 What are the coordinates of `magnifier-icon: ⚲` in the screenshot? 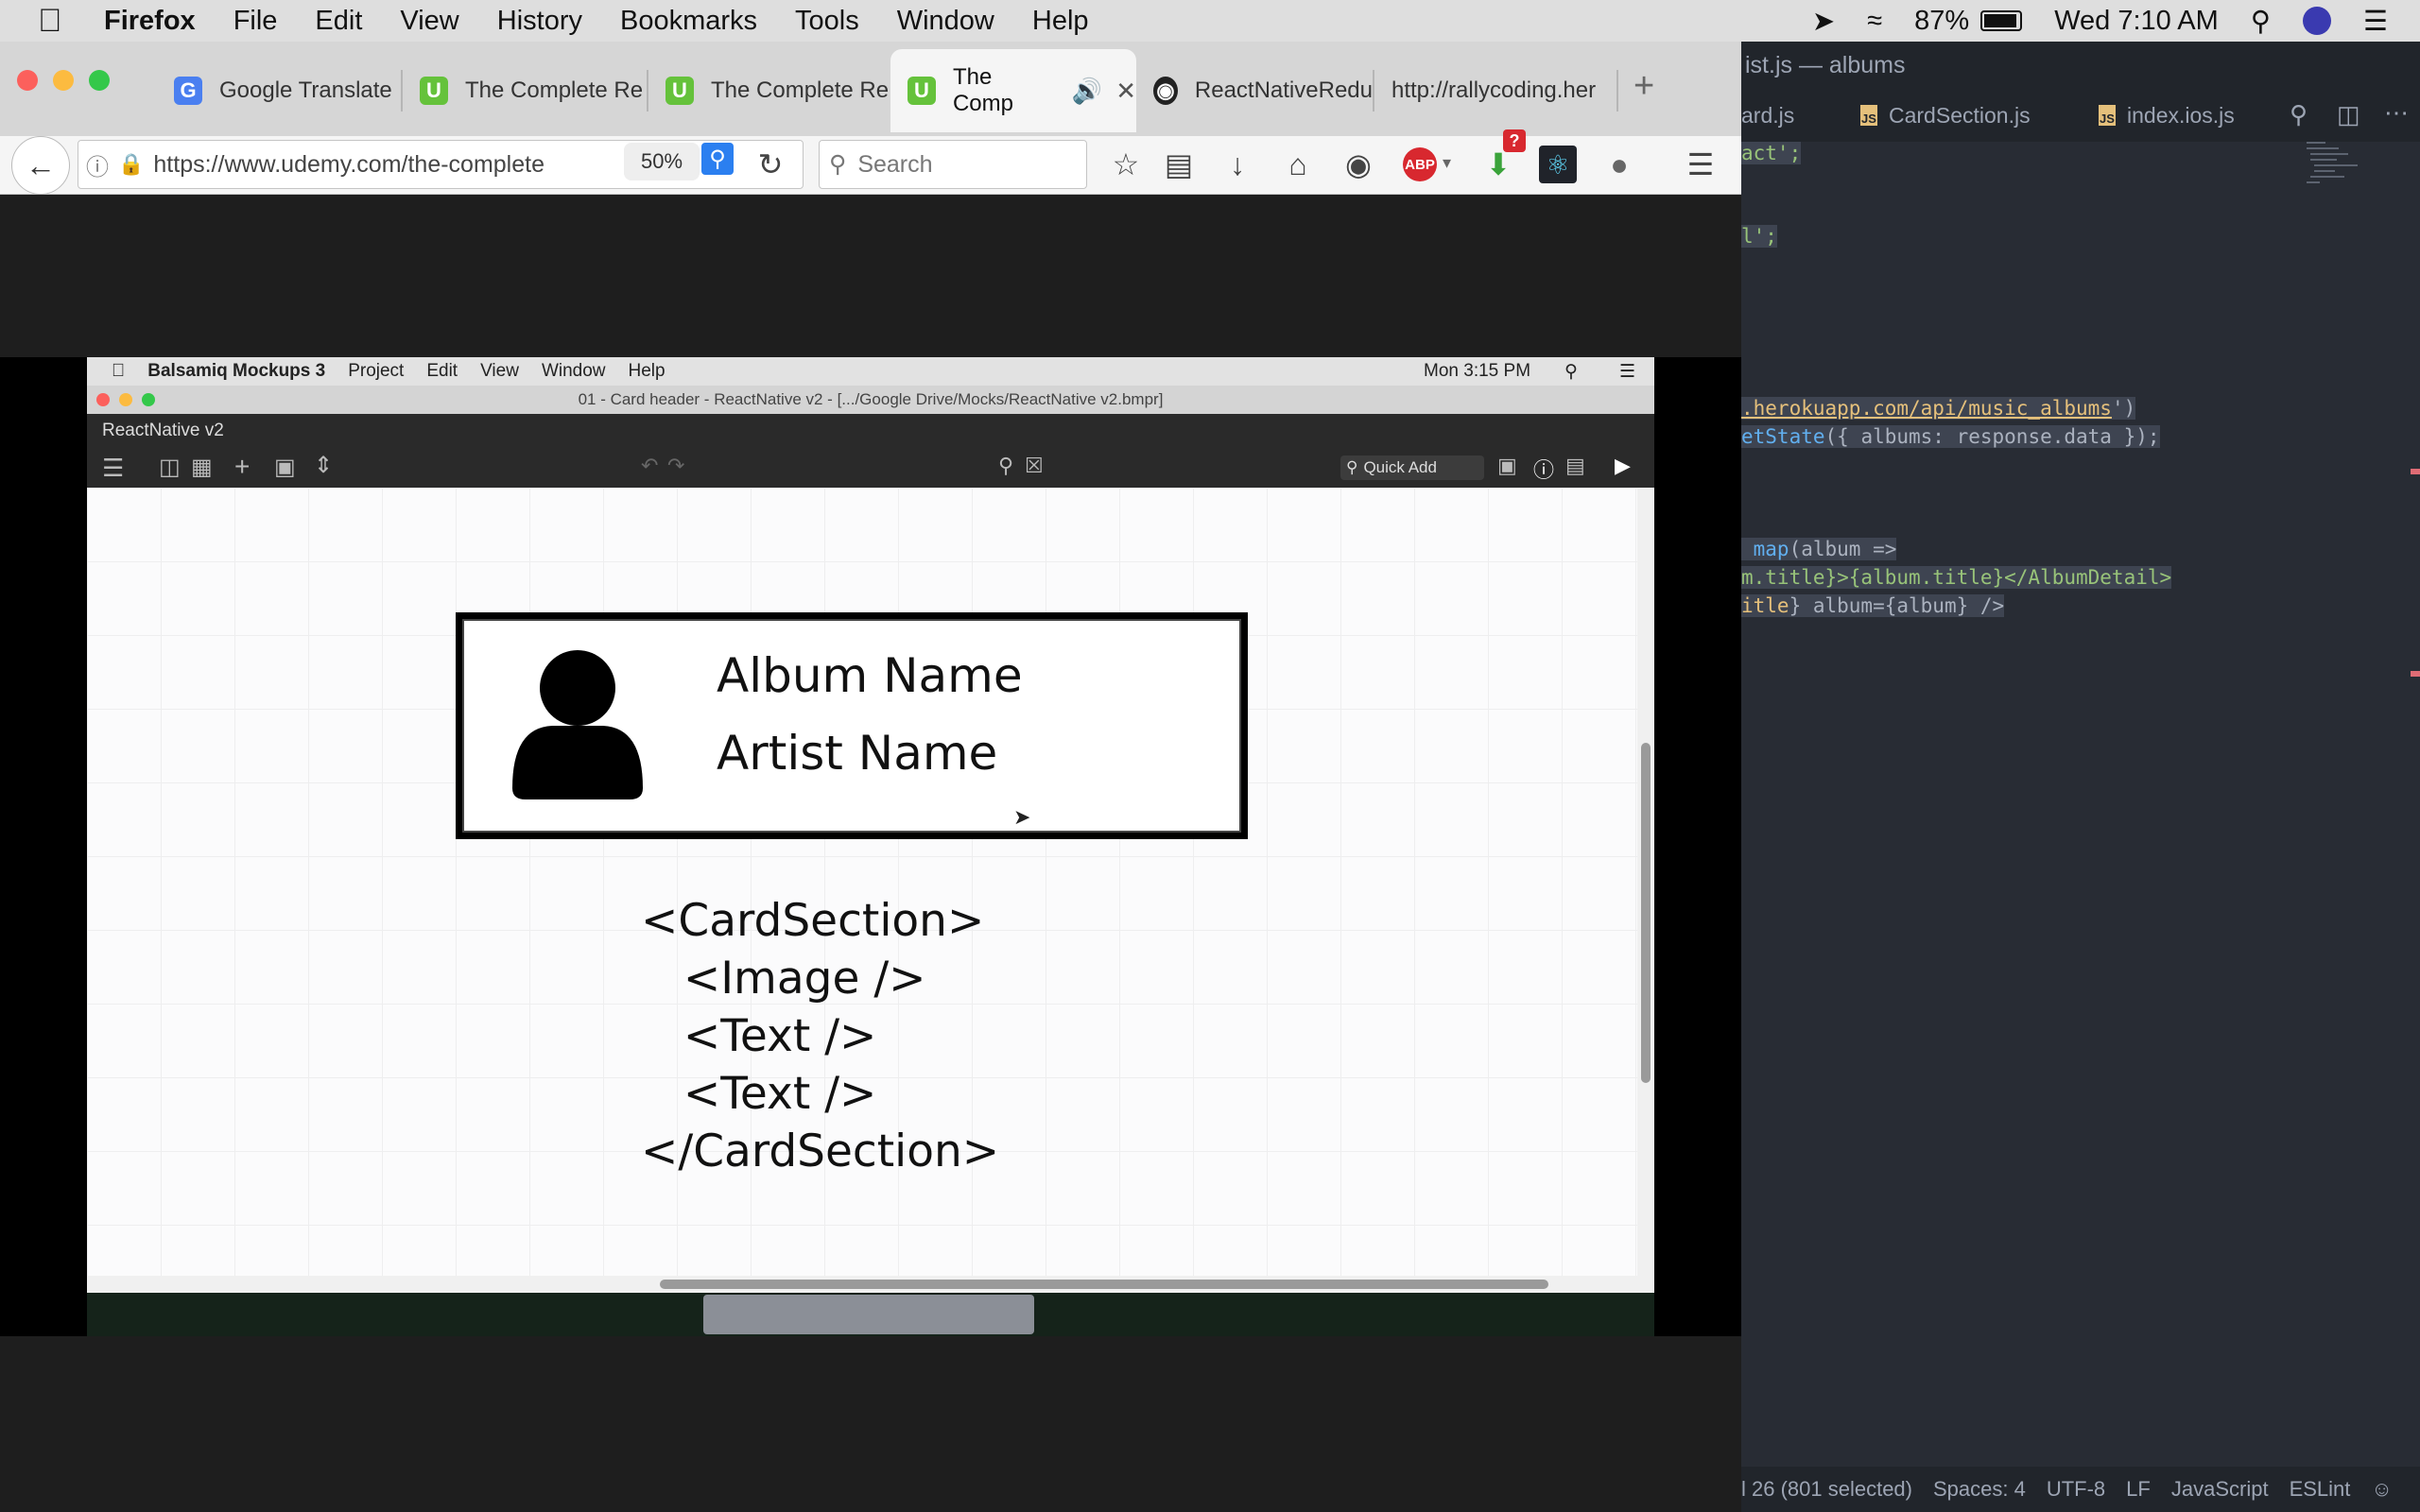 It's located at (717, 159).